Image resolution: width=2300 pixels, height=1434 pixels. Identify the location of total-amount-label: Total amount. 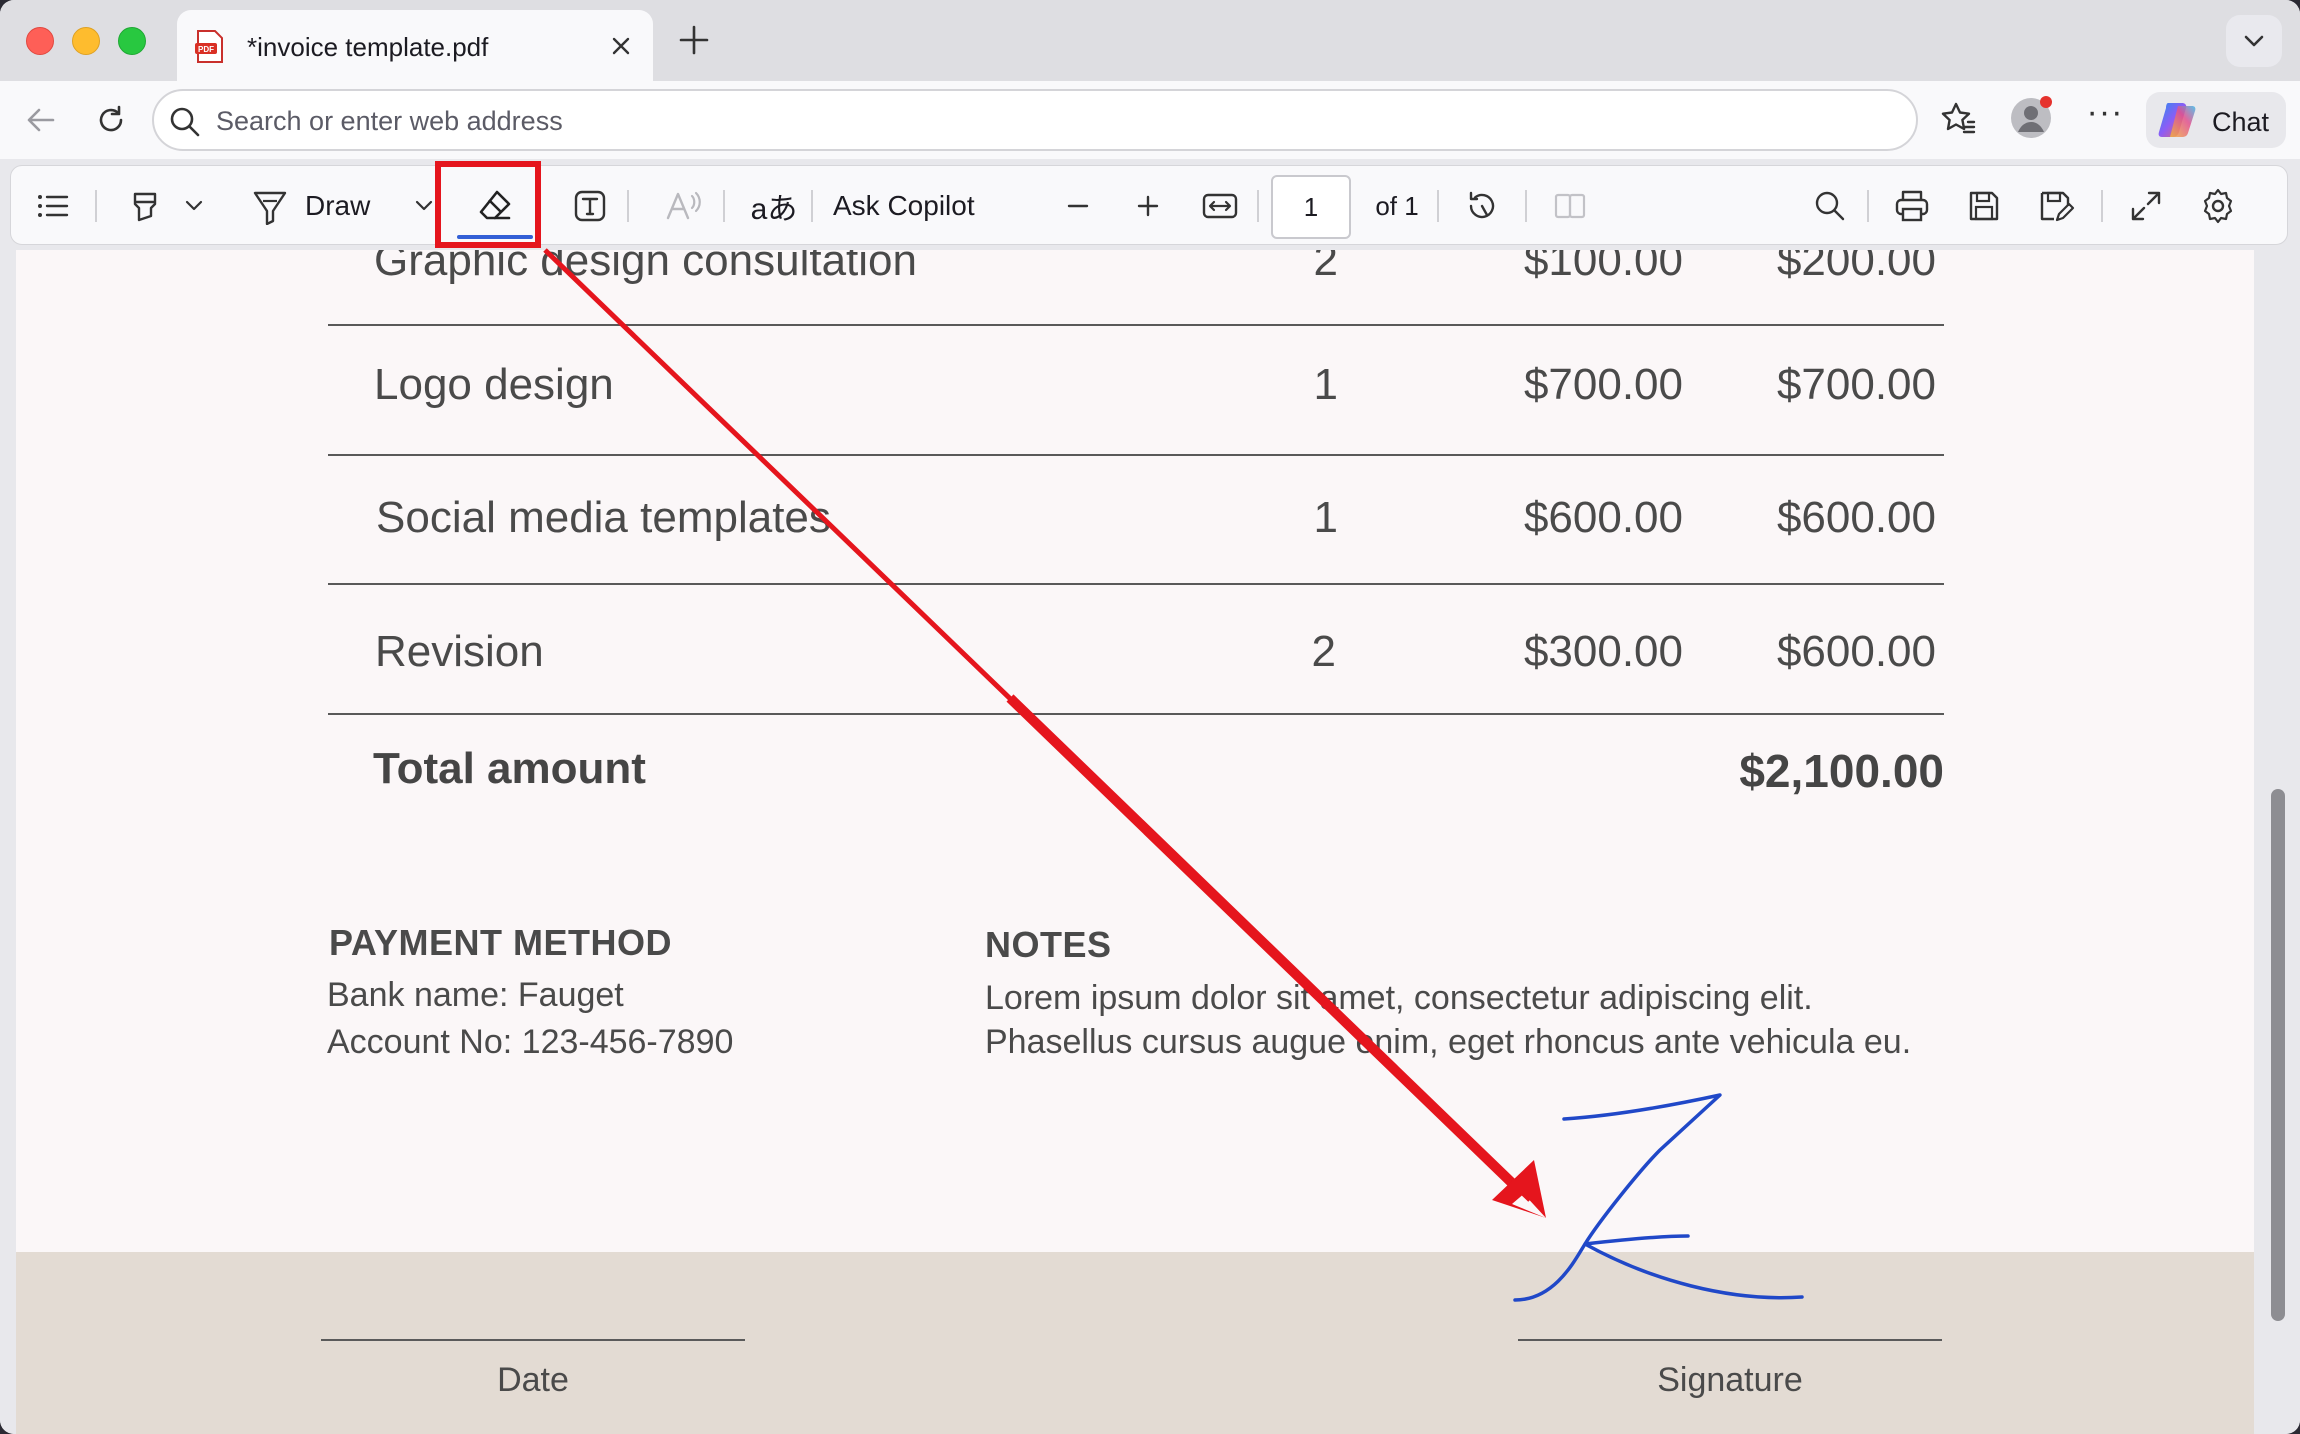
(509, 768).